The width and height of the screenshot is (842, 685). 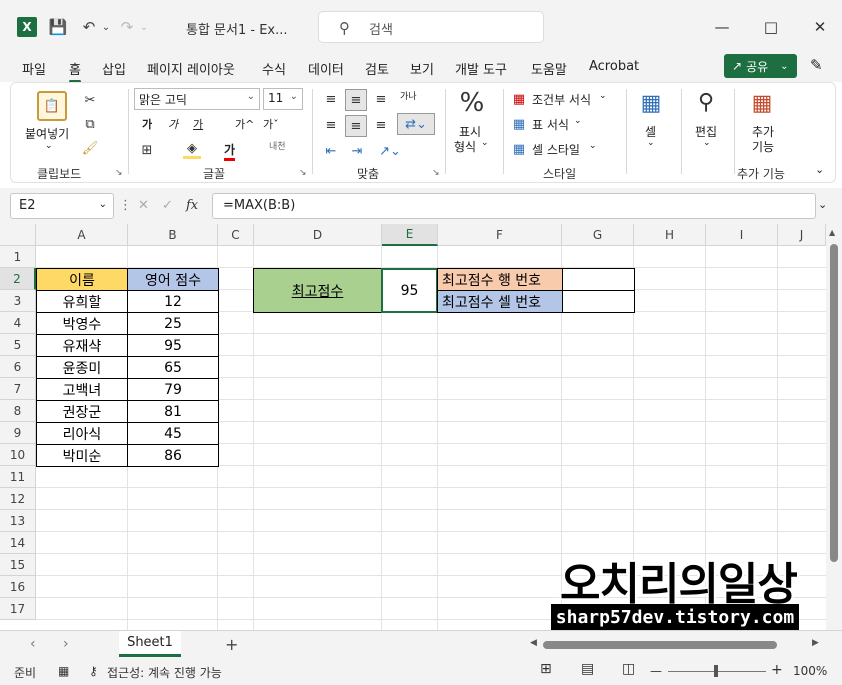 I want to click on column-header-b: B, so click(x=173, y=235).